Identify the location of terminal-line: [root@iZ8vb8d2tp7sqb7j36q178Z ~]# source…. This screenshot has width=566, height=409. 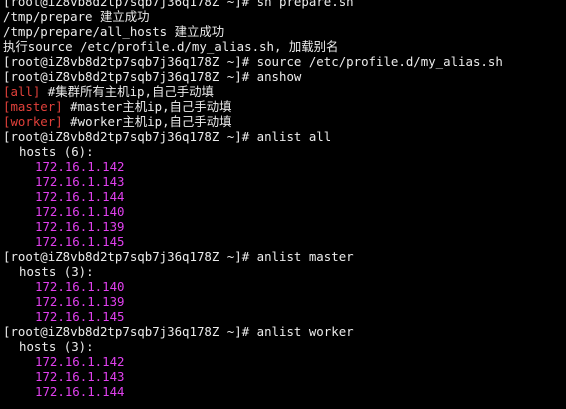
(284, 61).